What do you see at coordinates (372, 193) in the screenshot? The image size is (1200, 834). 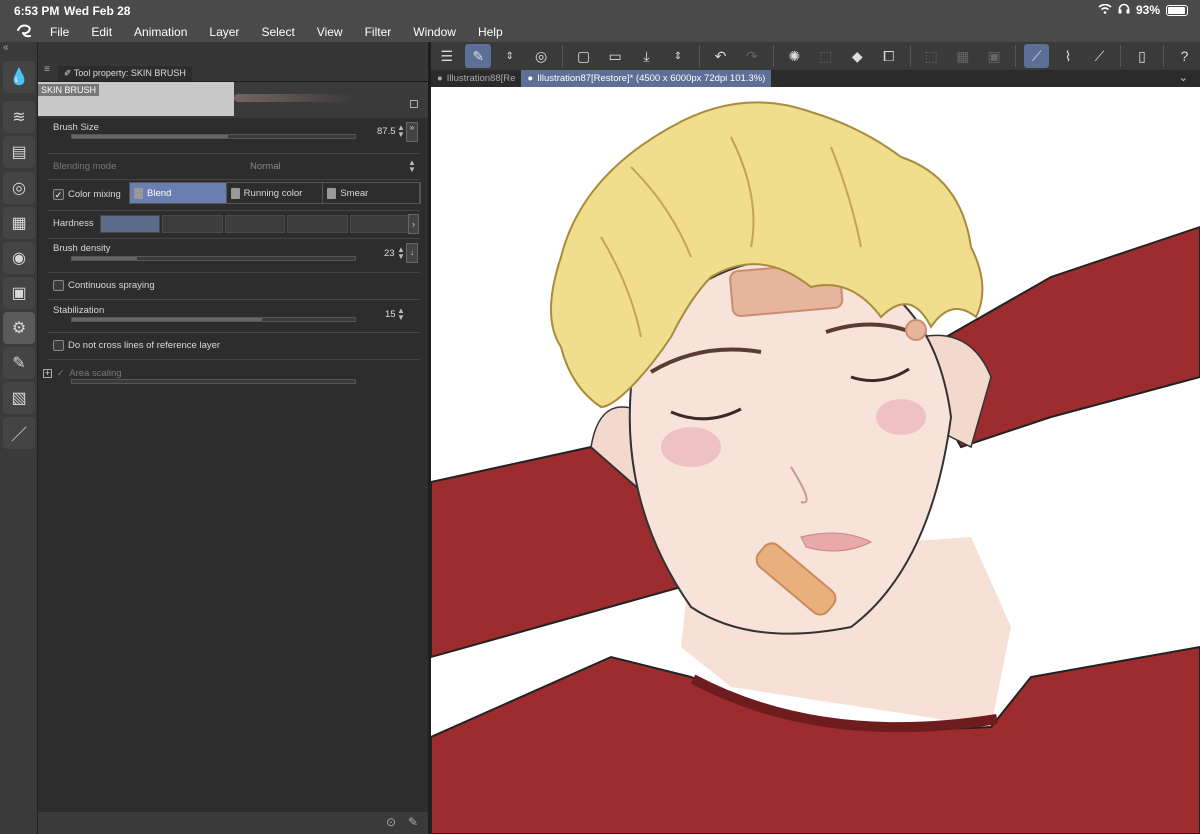 I see `smear-option: Smear` at bounding box center [372, 193].